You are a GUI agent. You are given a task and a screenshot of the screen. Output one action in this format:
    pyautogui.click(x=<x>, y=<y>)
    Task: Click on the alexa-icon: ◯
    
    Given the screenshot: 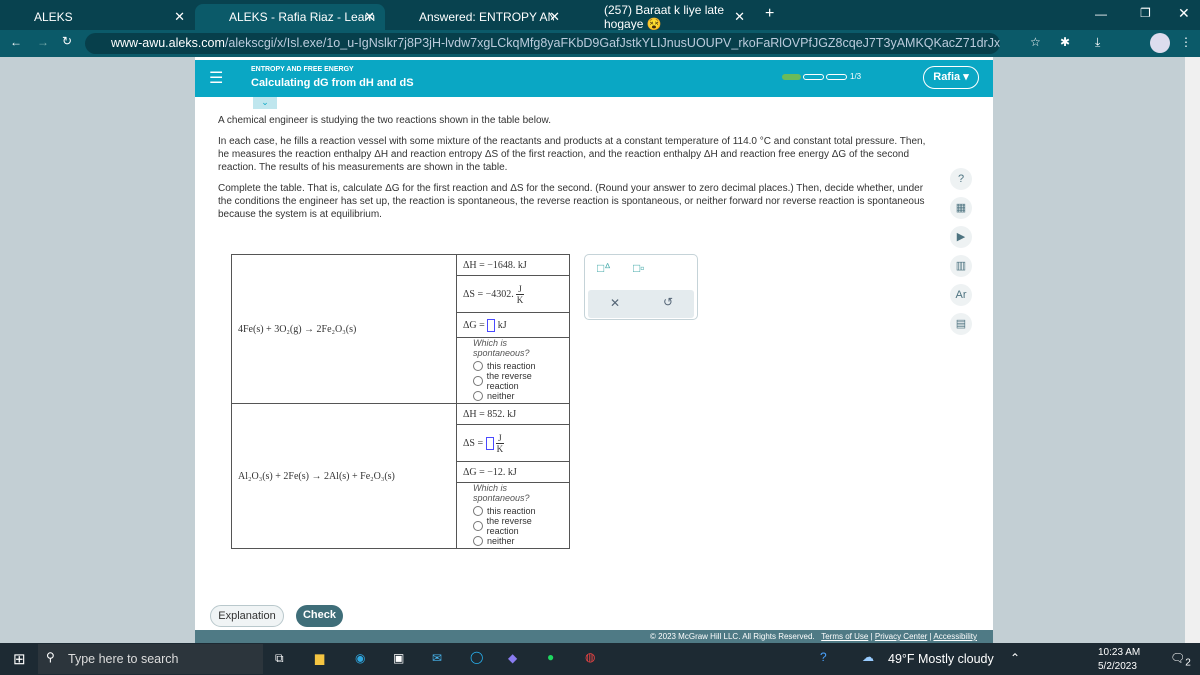 What is the action you would take?
    pyautogui.click(x=476, y=657)
    